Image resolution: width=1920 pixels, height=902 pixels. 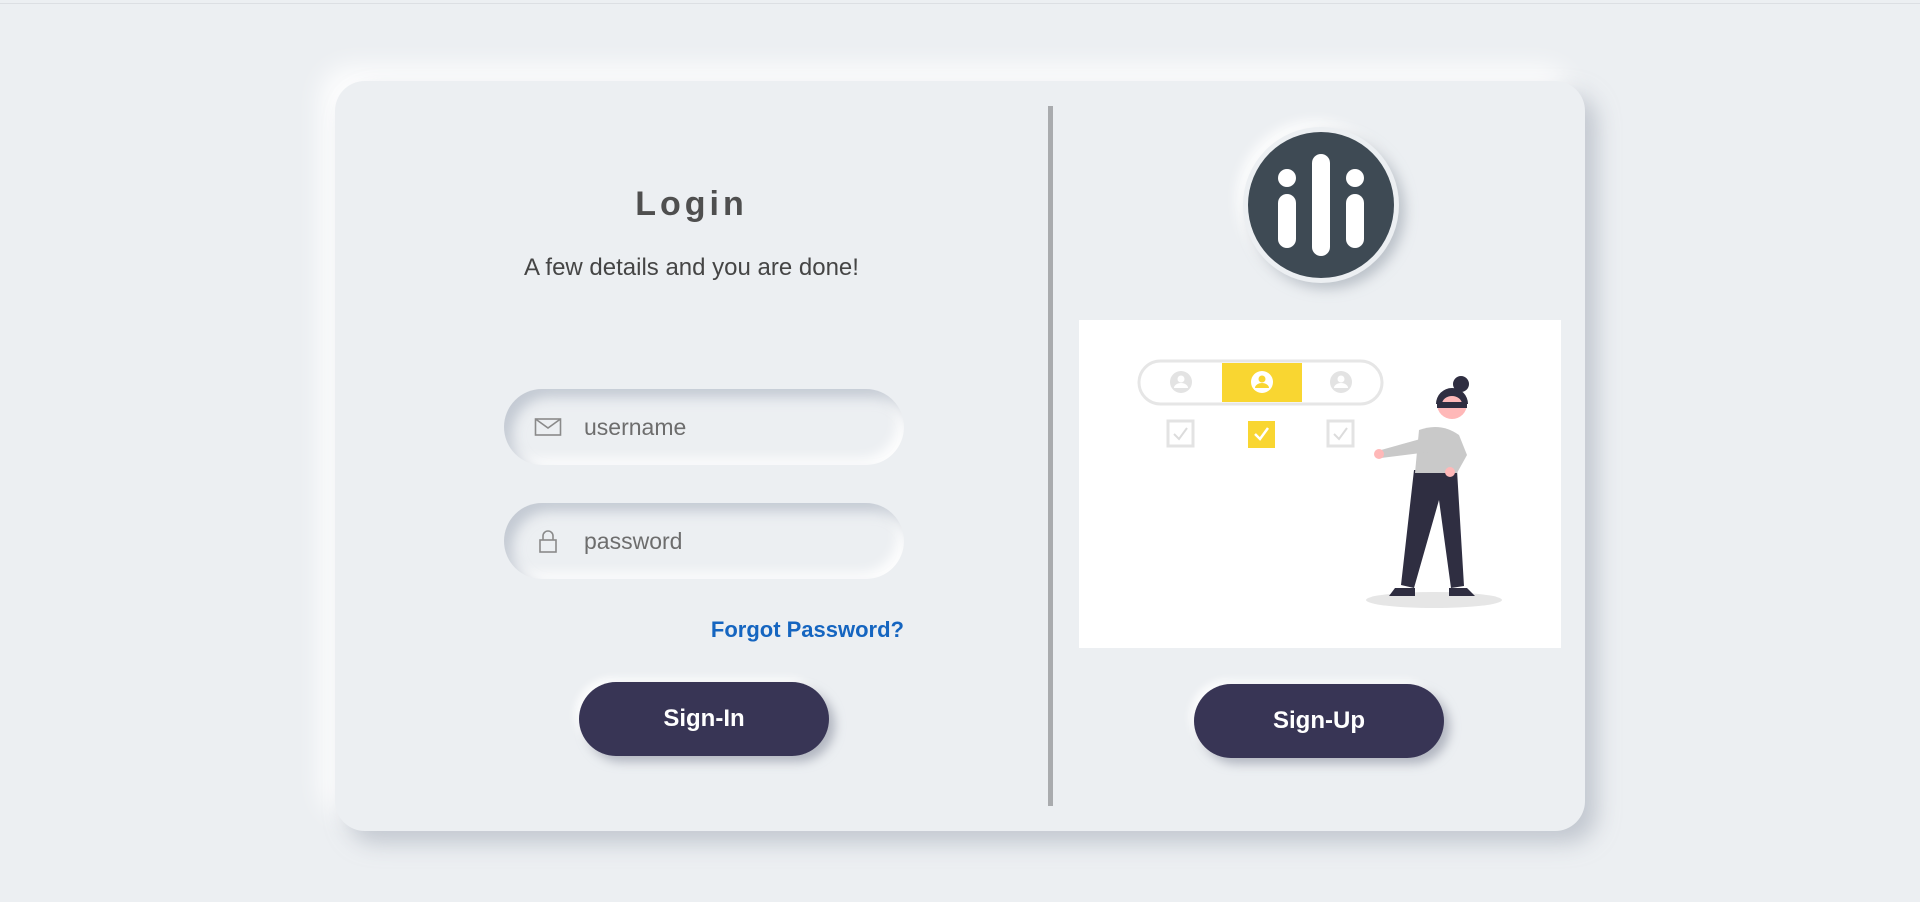 I want to click on username-placeholder: username, so click(x=635, y=427).